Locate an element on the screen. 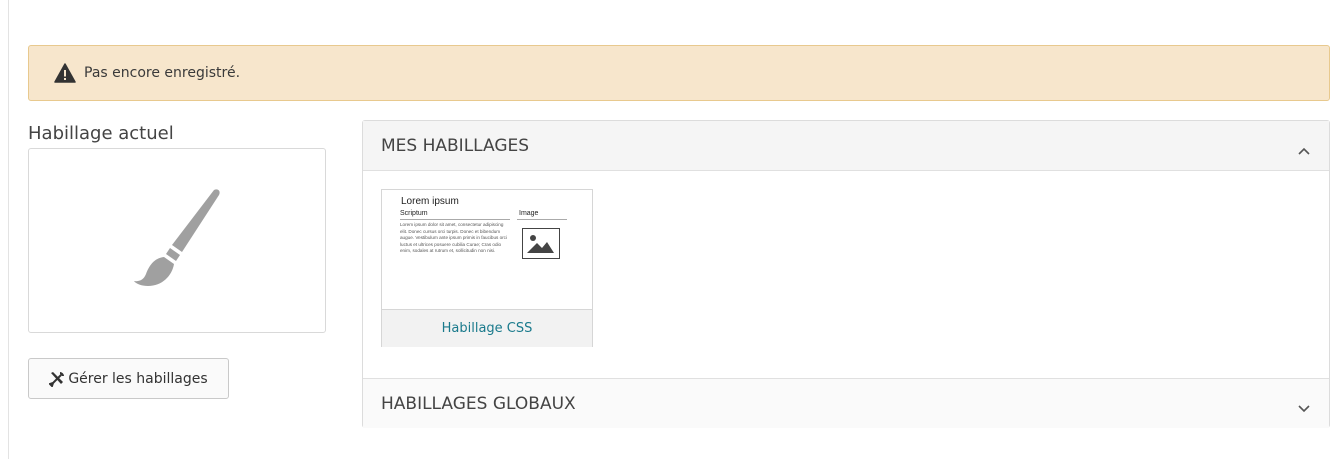 This screenshot has height=459, width=1336. tools-icon is located at coordinates (56, 379).